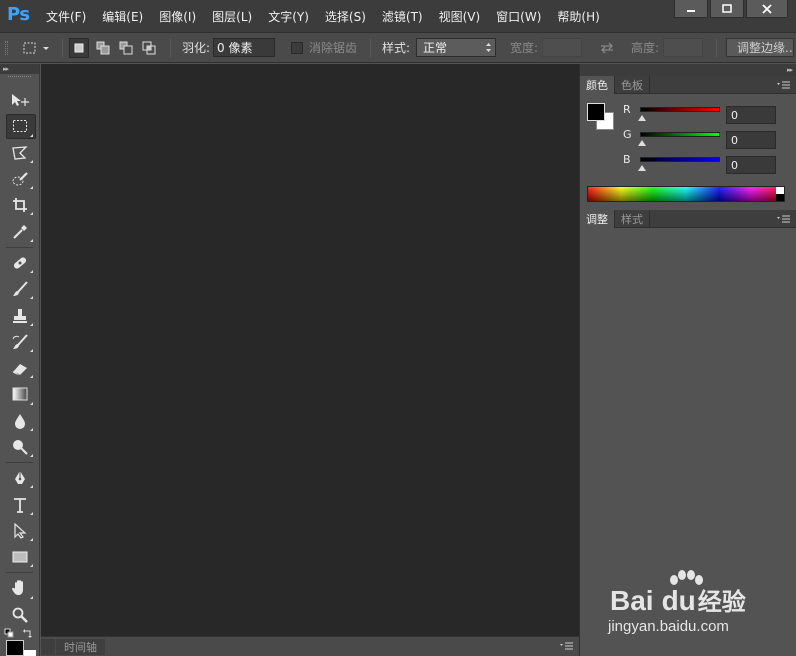 The height and width of the screenshot is (656, 796). I want to click on zoom-tool, so click(20, 615).